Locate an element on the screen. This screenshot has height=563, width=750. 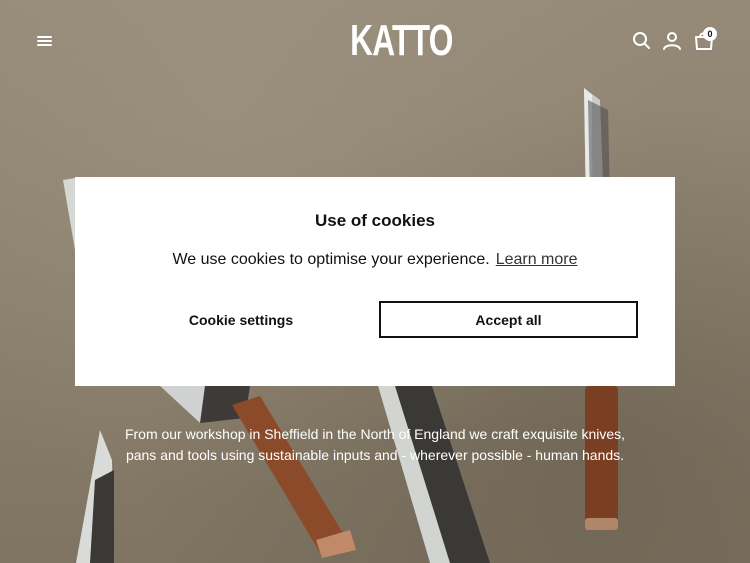
accept-all-button: Accept all is located at coordinates (508, 319).